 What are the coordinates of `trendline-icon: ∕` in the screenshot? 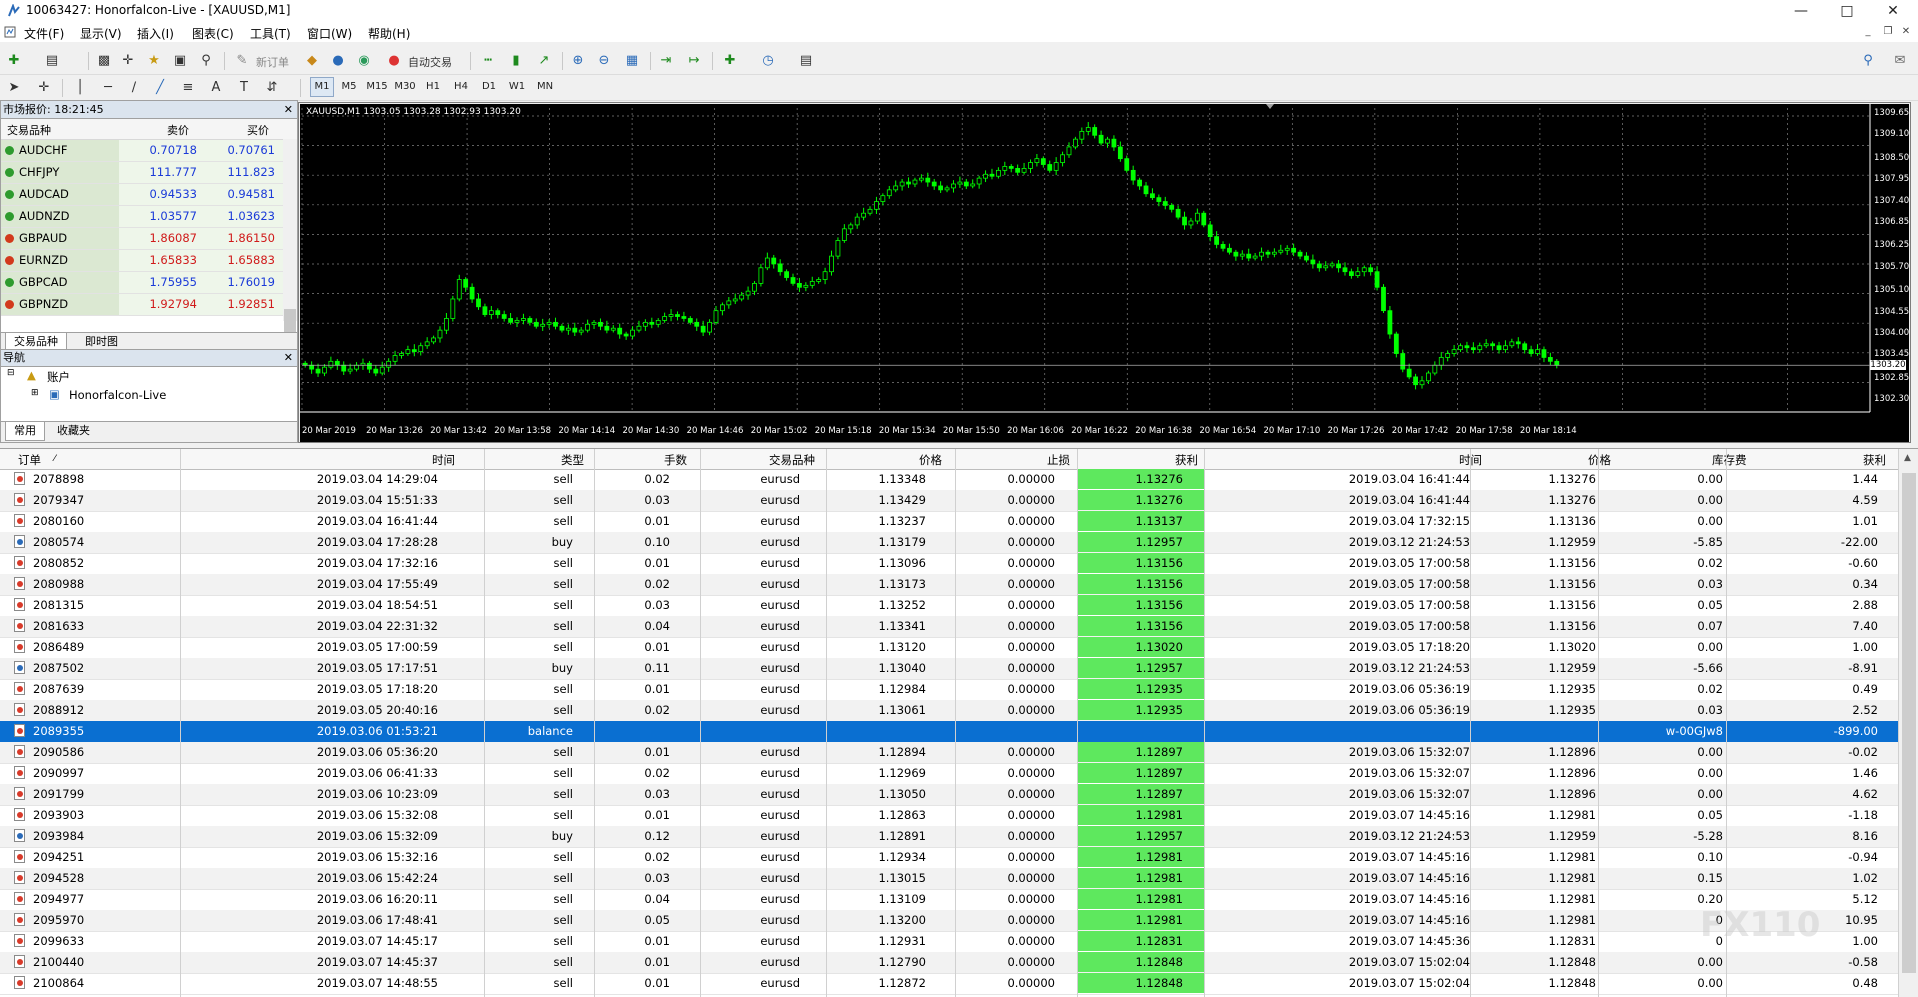 It's located at (134, 88).